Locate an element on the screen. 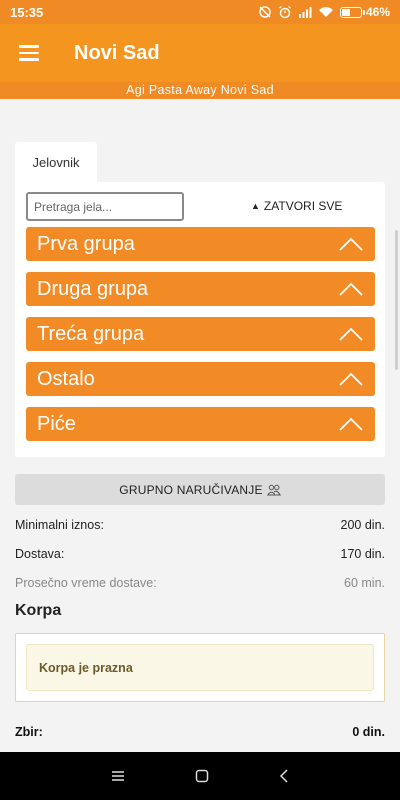 This screenshot has height=800, width=400. battery-fill is located at coordinates (345, 12).